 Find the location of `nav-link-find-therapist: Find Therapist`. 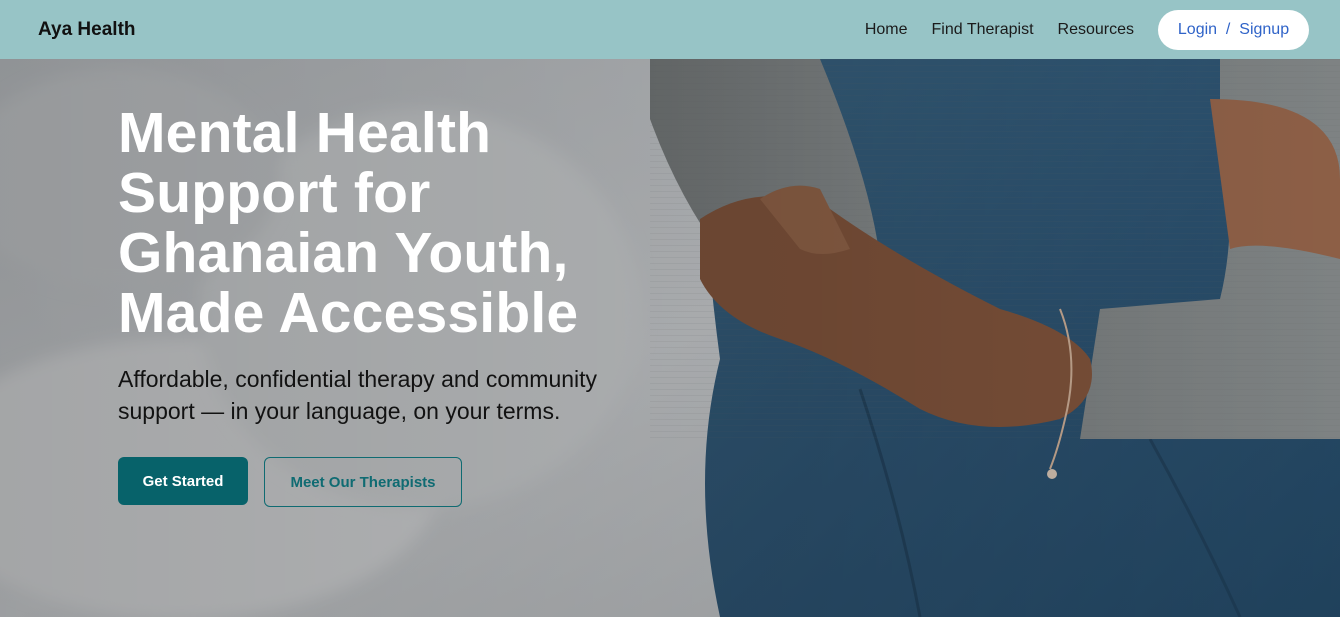

nav-link-find-therapist: Find Therapist is located at coordinates (983, 30).